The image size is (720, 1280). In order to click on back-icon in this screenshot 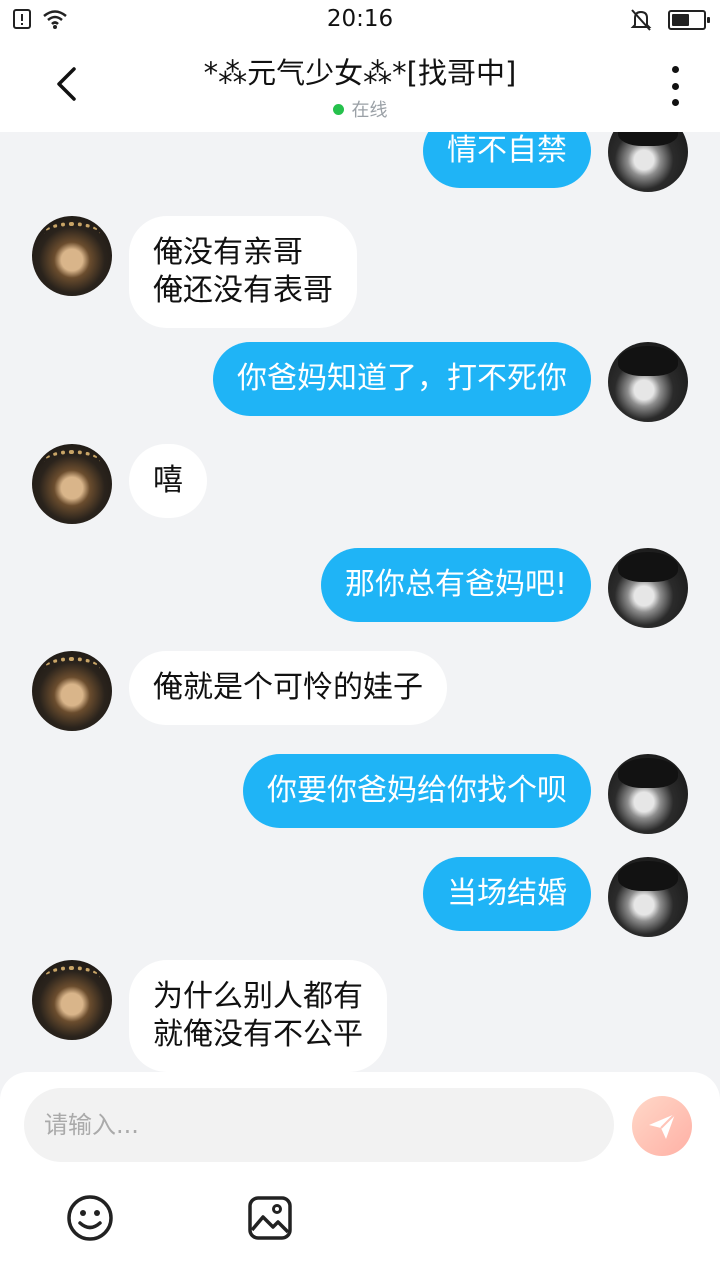, I will do `click(66, 84)`.